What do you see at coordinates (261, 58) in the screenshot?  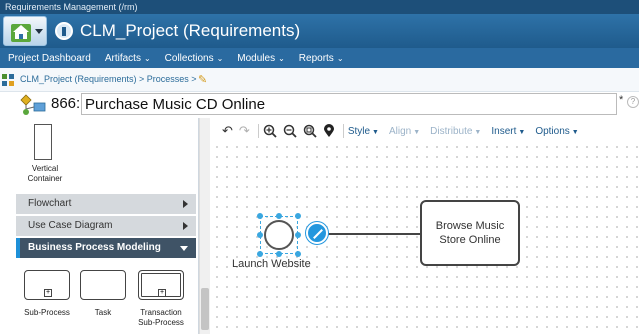 I see `nav-modules: Modules ⌄` at bounding box center [261, 58].